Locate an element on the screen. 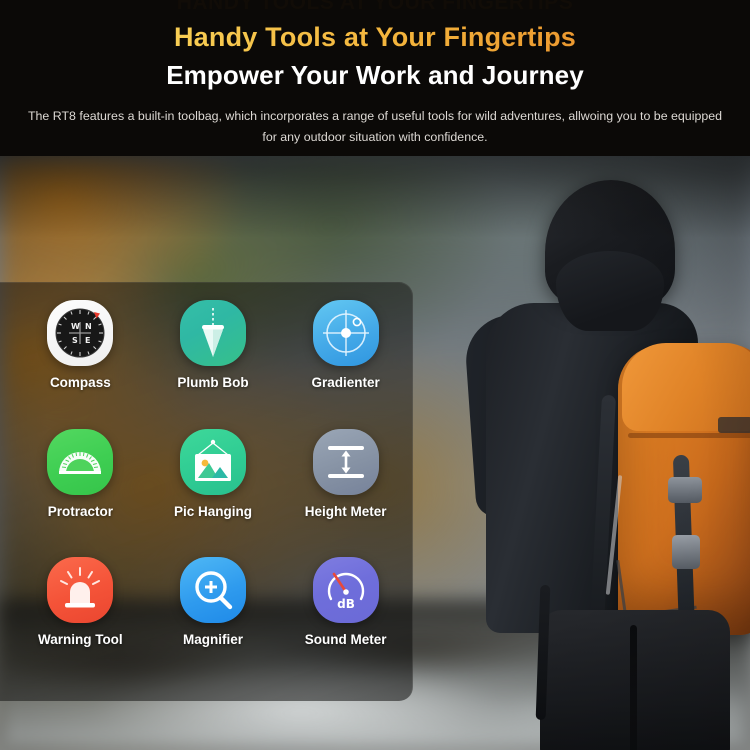  tool-item-gradienter: Gradienter is located at coordinates (345, 364).